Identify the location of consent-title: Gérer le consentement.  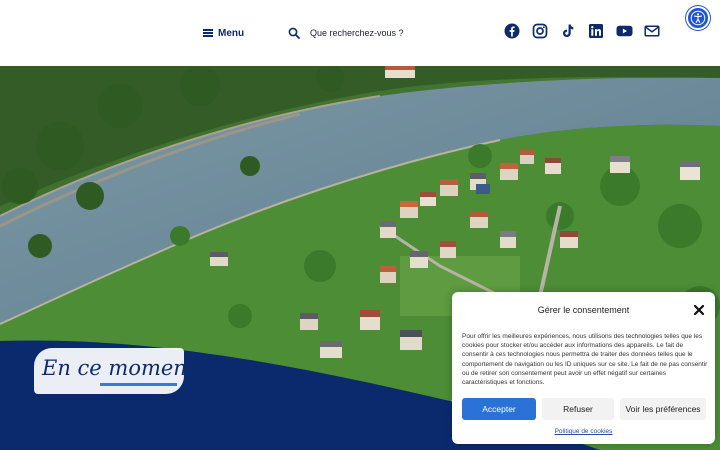
(583, 310).